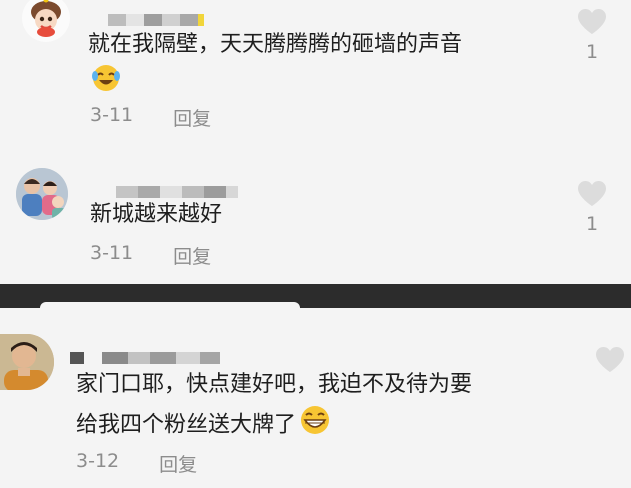 The image size is (631, 488). Describe the element at coordinates (315, 296) in the screenshot. I see `screenshot-divider` at that location.